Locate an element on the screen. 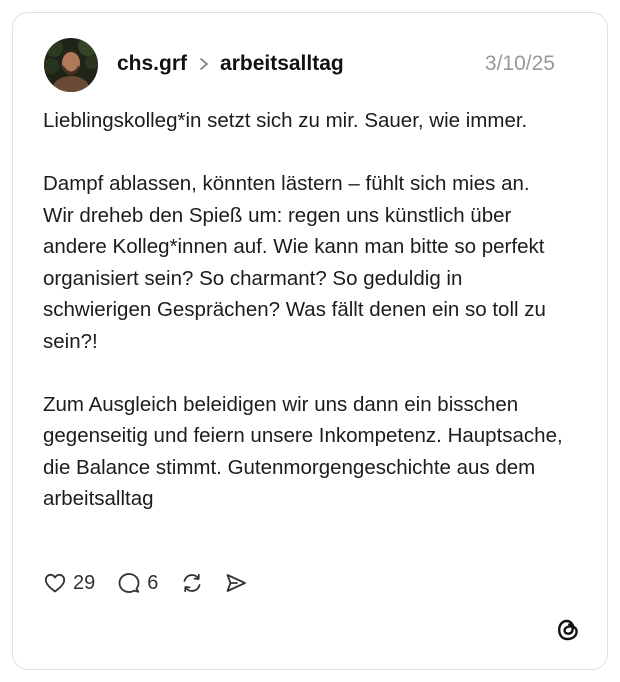  like-button: 29 is located at coordinates (69, 583).